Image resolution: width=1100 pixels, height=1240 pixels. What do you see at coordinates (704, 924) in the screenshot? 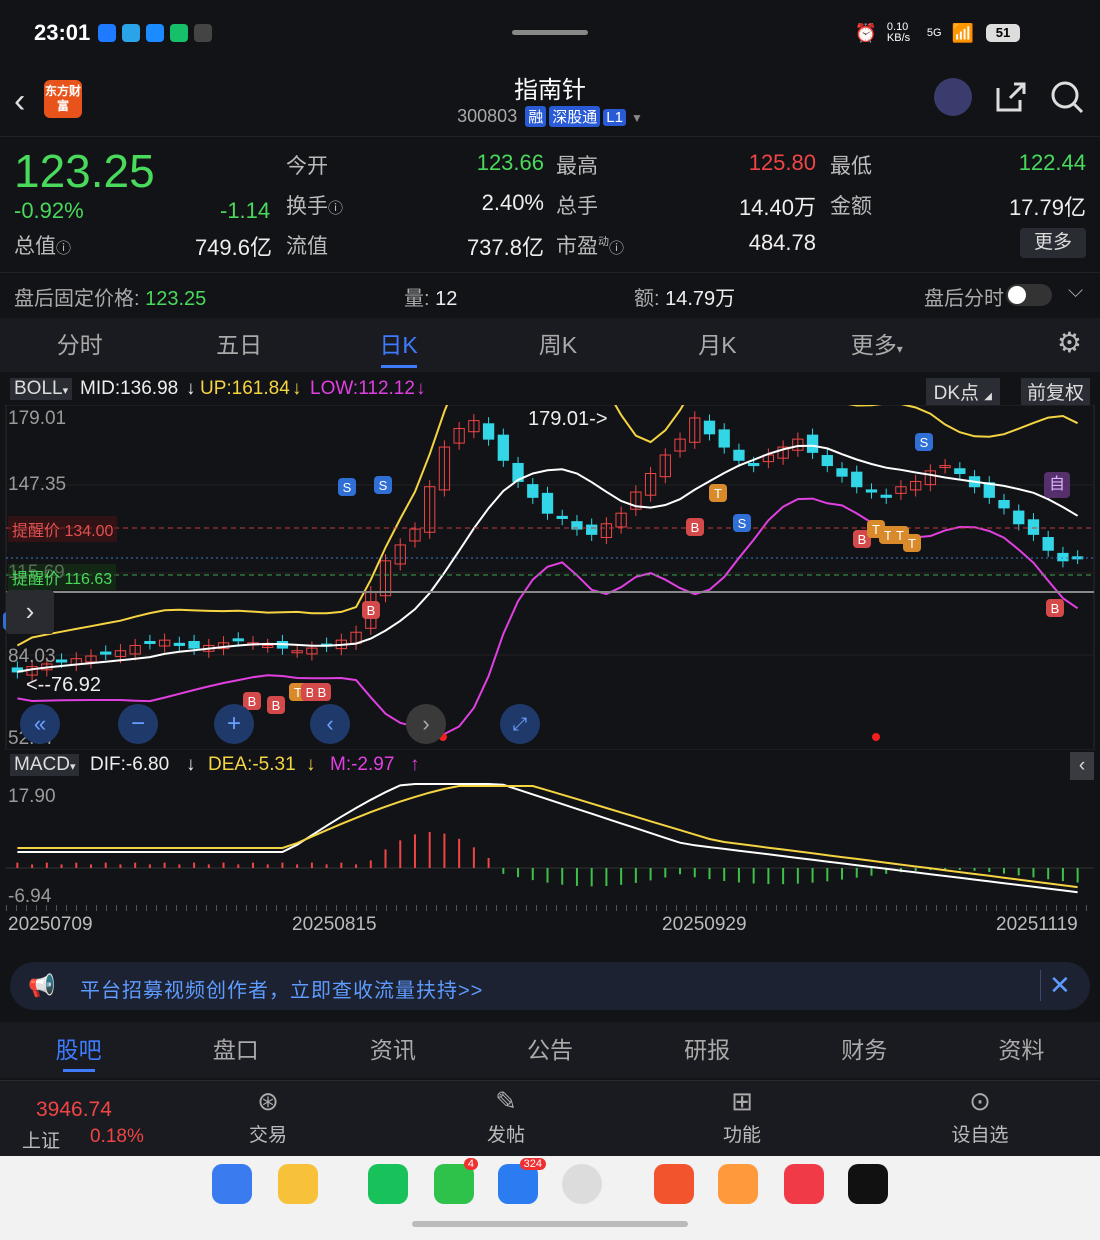
I see `date-tick: 20250929` at bounding box center [704, 924].